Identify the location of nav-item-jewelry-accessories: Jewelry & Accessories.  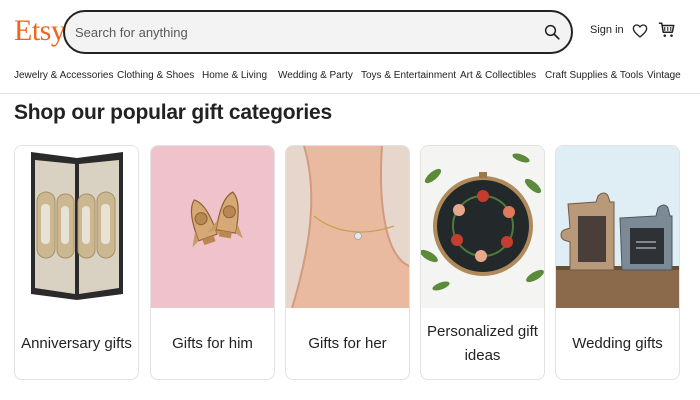
(63, 75).